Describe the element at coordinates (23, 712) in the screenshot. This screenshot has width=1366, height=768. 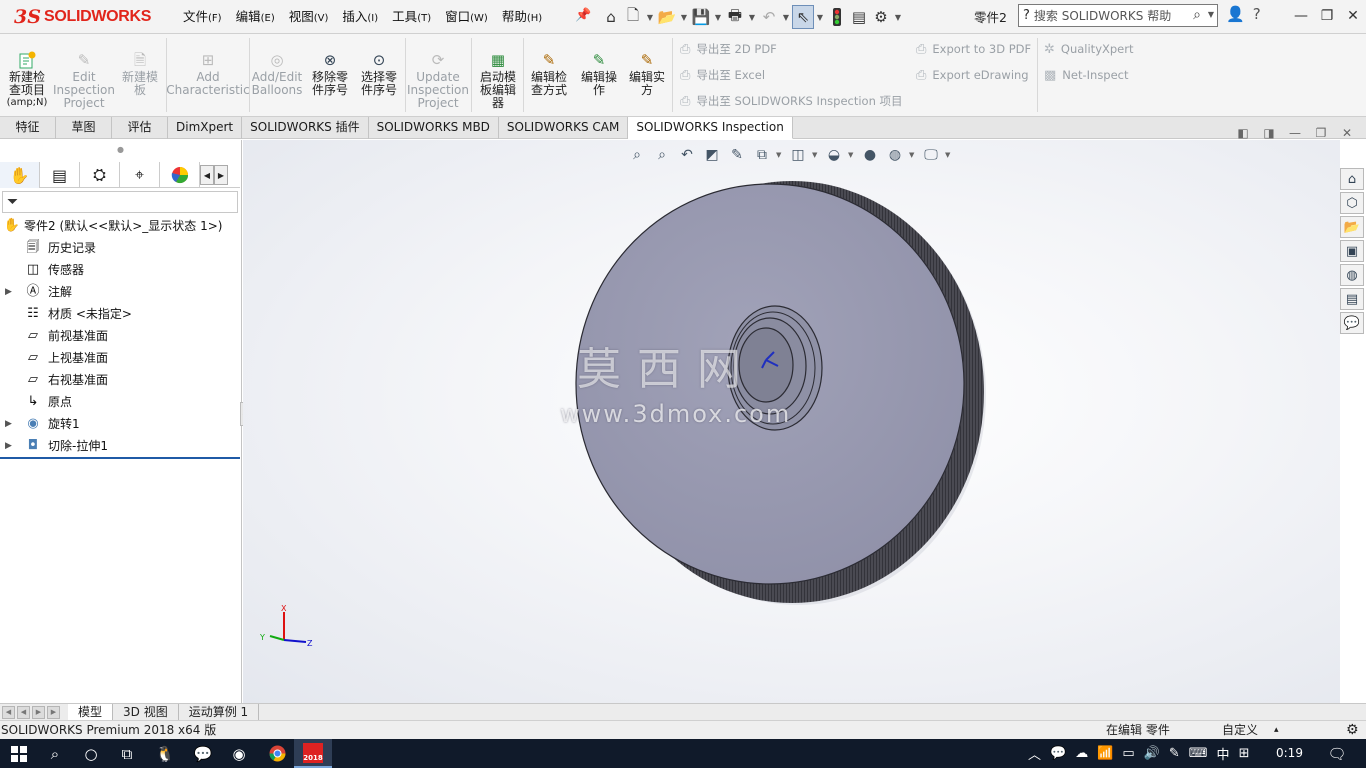
I see `tab-prev-icon: ◀` at that location.